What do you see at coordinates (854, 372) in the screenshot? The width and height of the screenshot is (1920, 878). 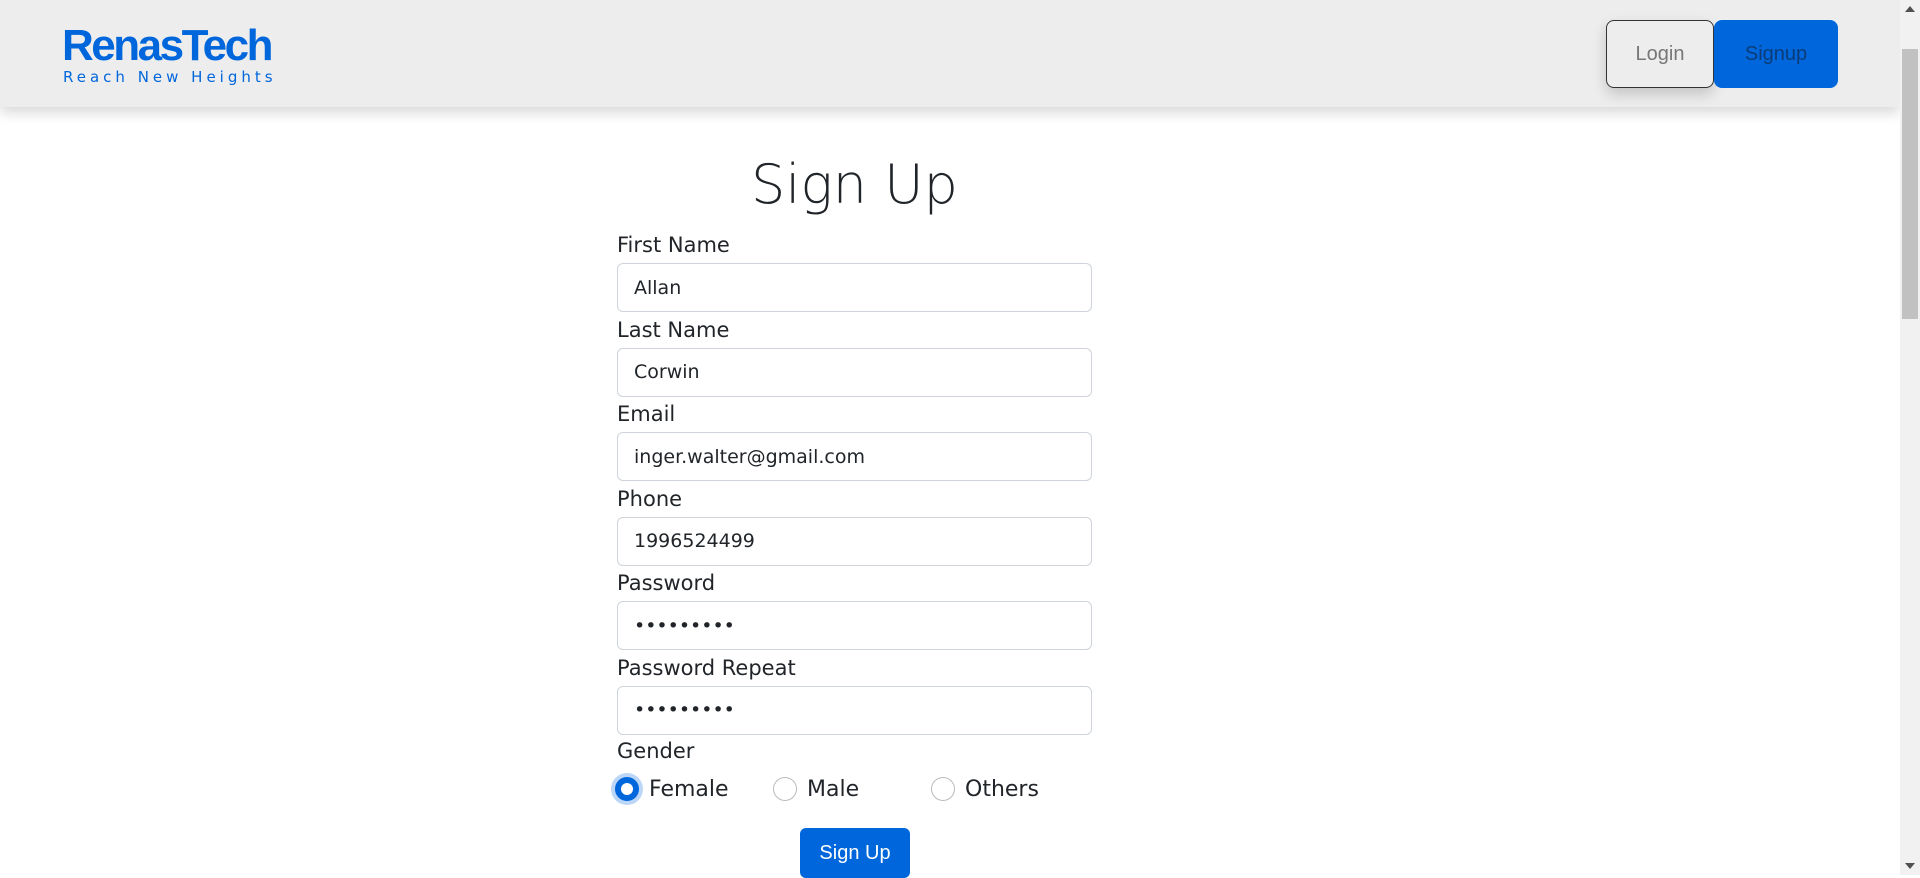 I see `last-name-input` at bounding box center [854, 372].